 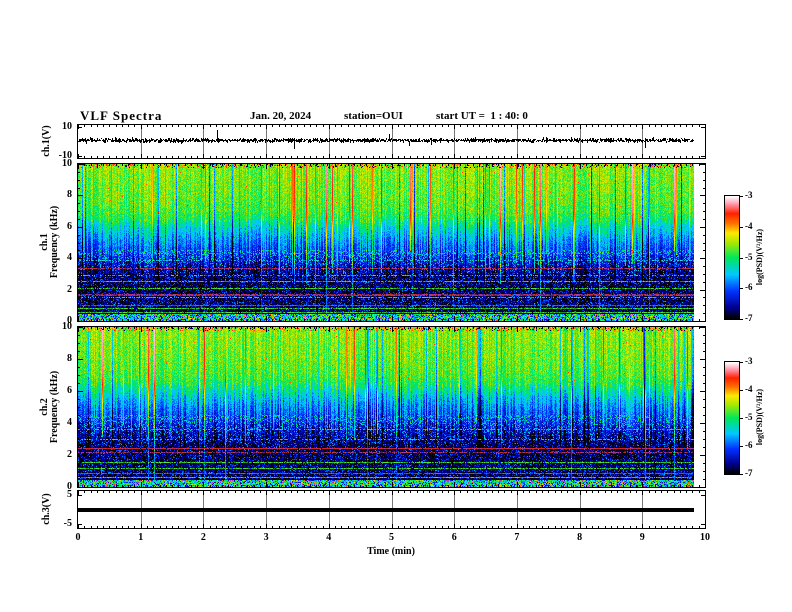 What do you see at coordinates (759, 417) in the screenshot?
I see `colorbar-ch2-axis-label: log(PSD)(V²/Hz)` at bounding box center [759, 417].